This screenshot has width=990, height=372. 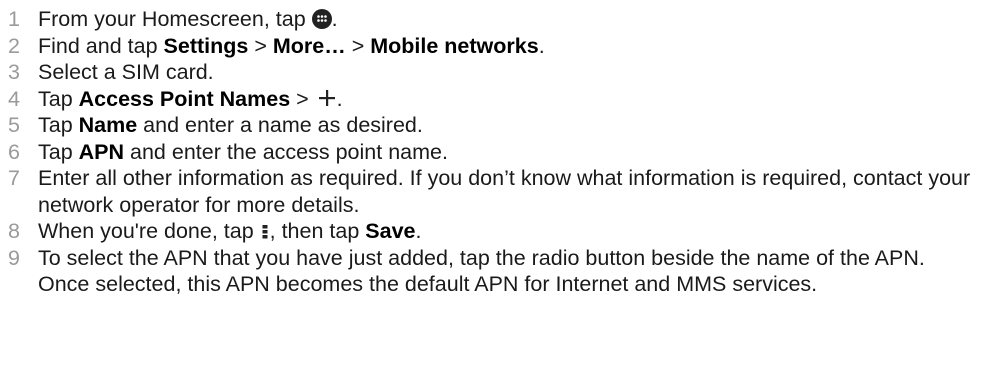 I want to click on overflow-menu-icon, so click(x=265, y=231).